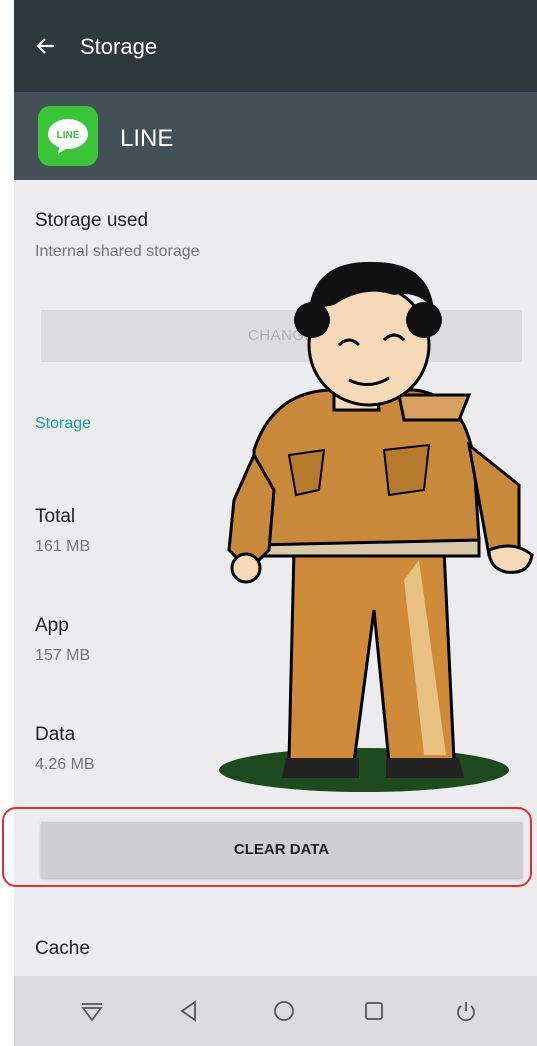 This screenshot has width=537, height=1046. Describe the element at coordinates (119, 46) in the screenshot. I see `toolbar-title: Storage` at that location.